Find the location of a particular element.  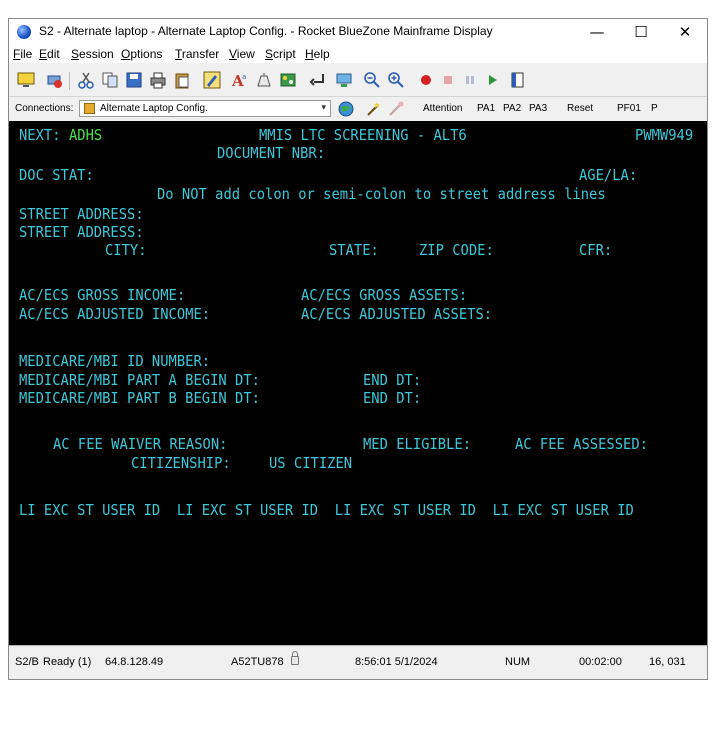

citizenship-label: CITIZENSHIP: is located at coordinates (181, 463).